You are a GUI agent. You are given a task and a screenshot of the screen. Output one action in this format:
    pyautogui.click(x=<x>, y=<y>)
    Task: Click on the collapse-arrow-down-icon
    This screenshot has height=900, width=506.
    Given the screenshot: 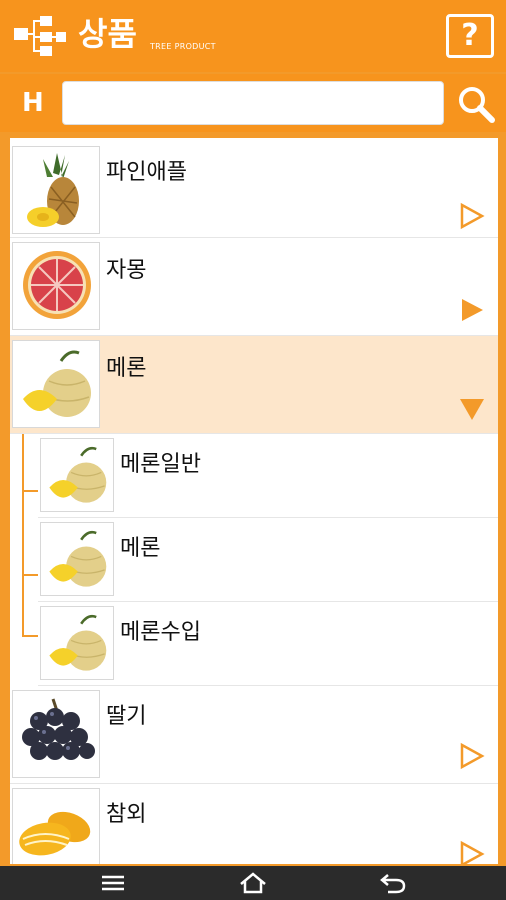 What is the action you would take?
    pyautogui.click(x=472, y=408)
    